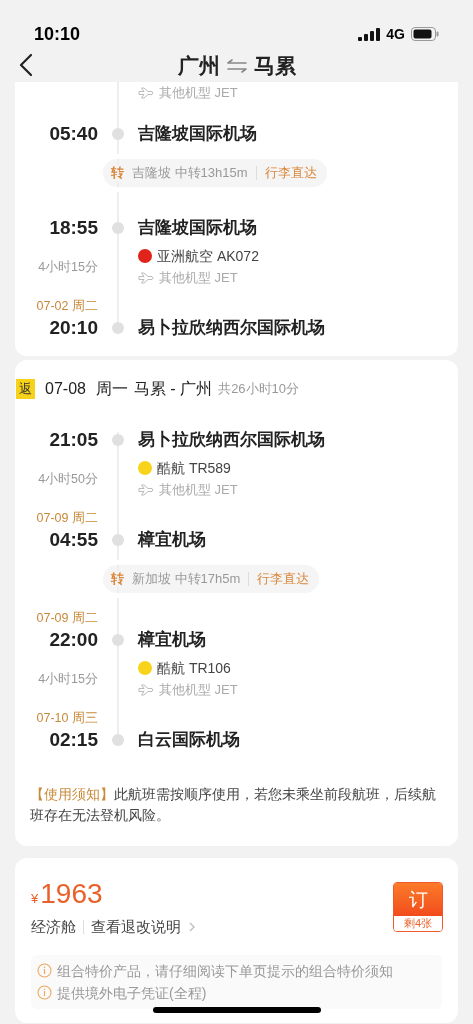 This screenshot has height=1024, width=473. I want to click on refund-rules-link: 查看退改说明, so click(136, 927).